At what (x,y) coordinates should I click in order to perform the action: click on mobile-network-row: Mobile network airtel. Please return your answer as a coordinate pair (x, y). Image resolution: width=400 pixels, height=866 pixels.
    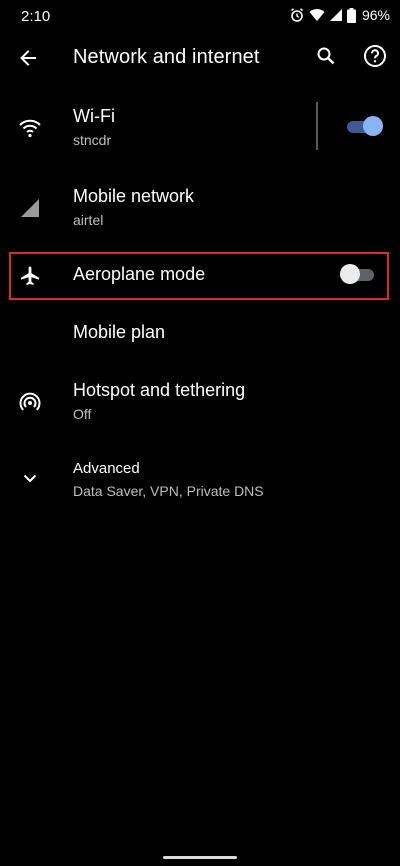
    Looking at the image, I should click on (200, 206).